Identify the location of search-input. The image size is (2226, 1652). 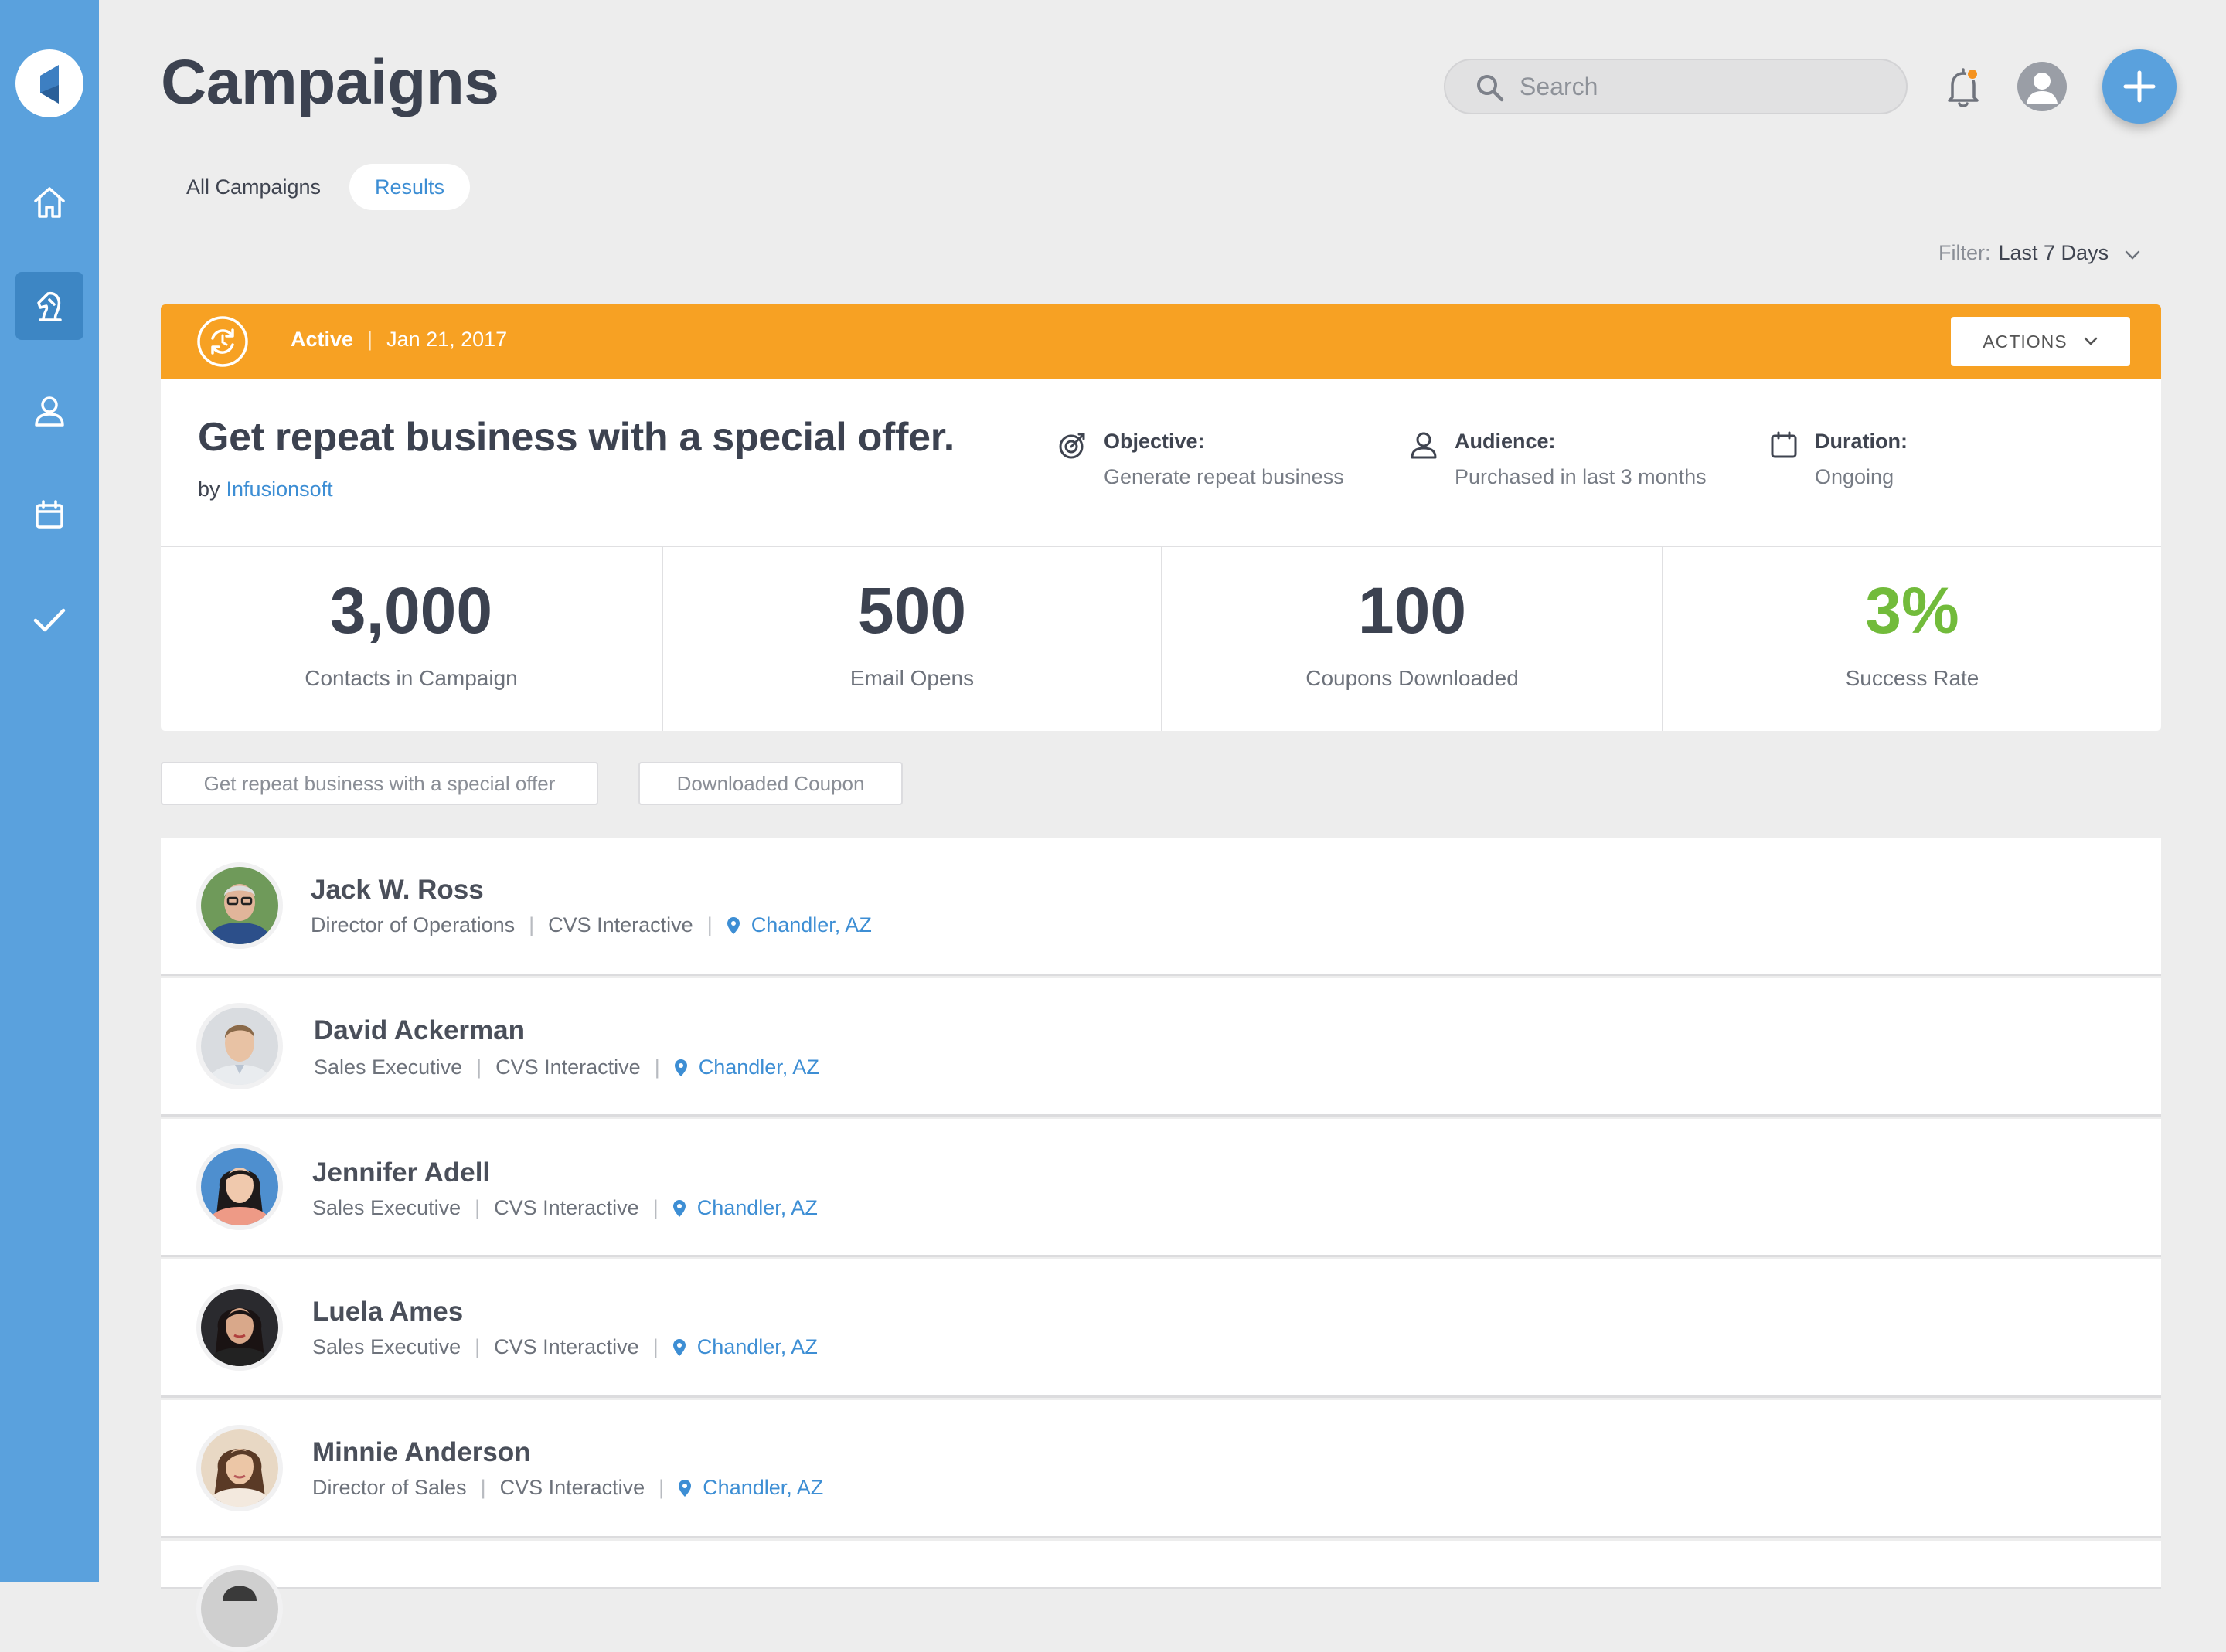
(1703, 86).